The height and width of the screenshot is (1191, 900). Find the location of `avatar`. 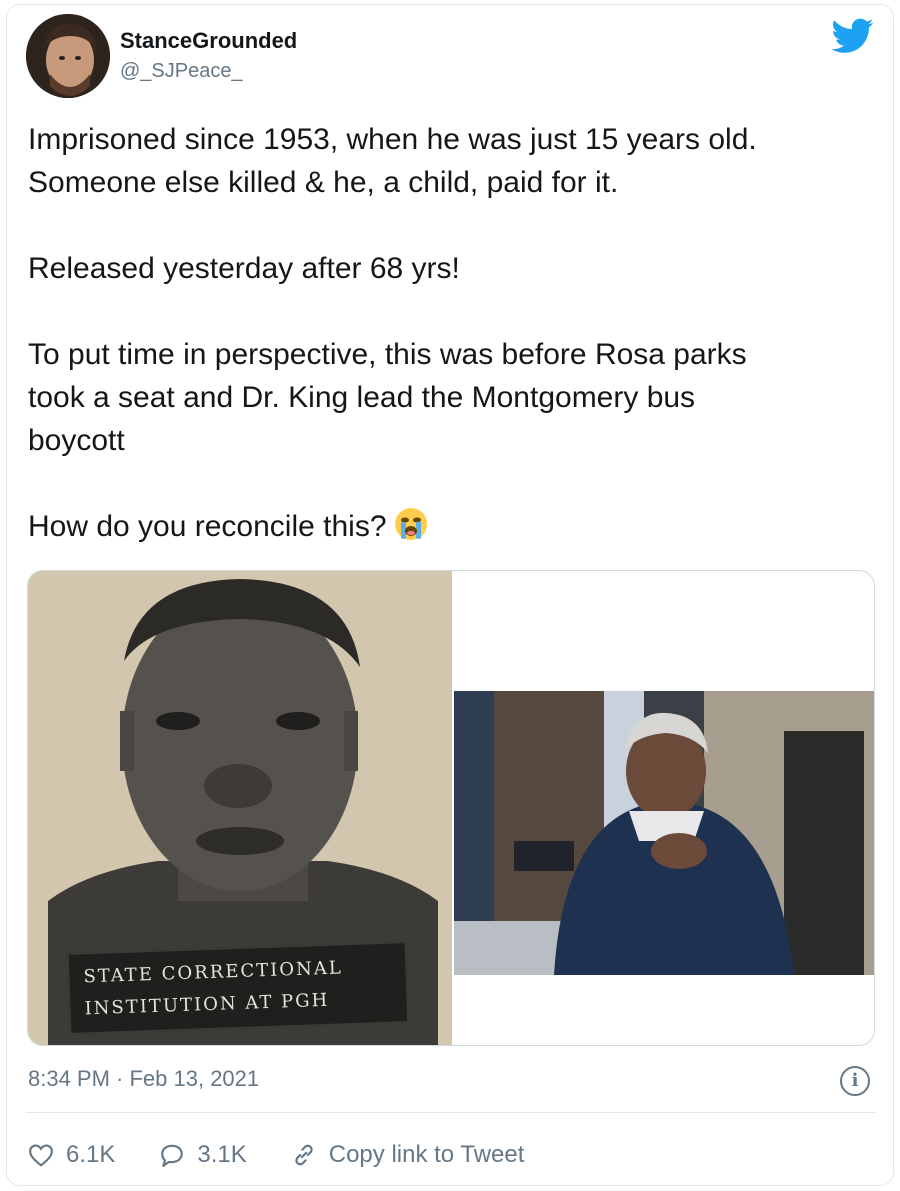

avatar is located at coordinates (68, 56).